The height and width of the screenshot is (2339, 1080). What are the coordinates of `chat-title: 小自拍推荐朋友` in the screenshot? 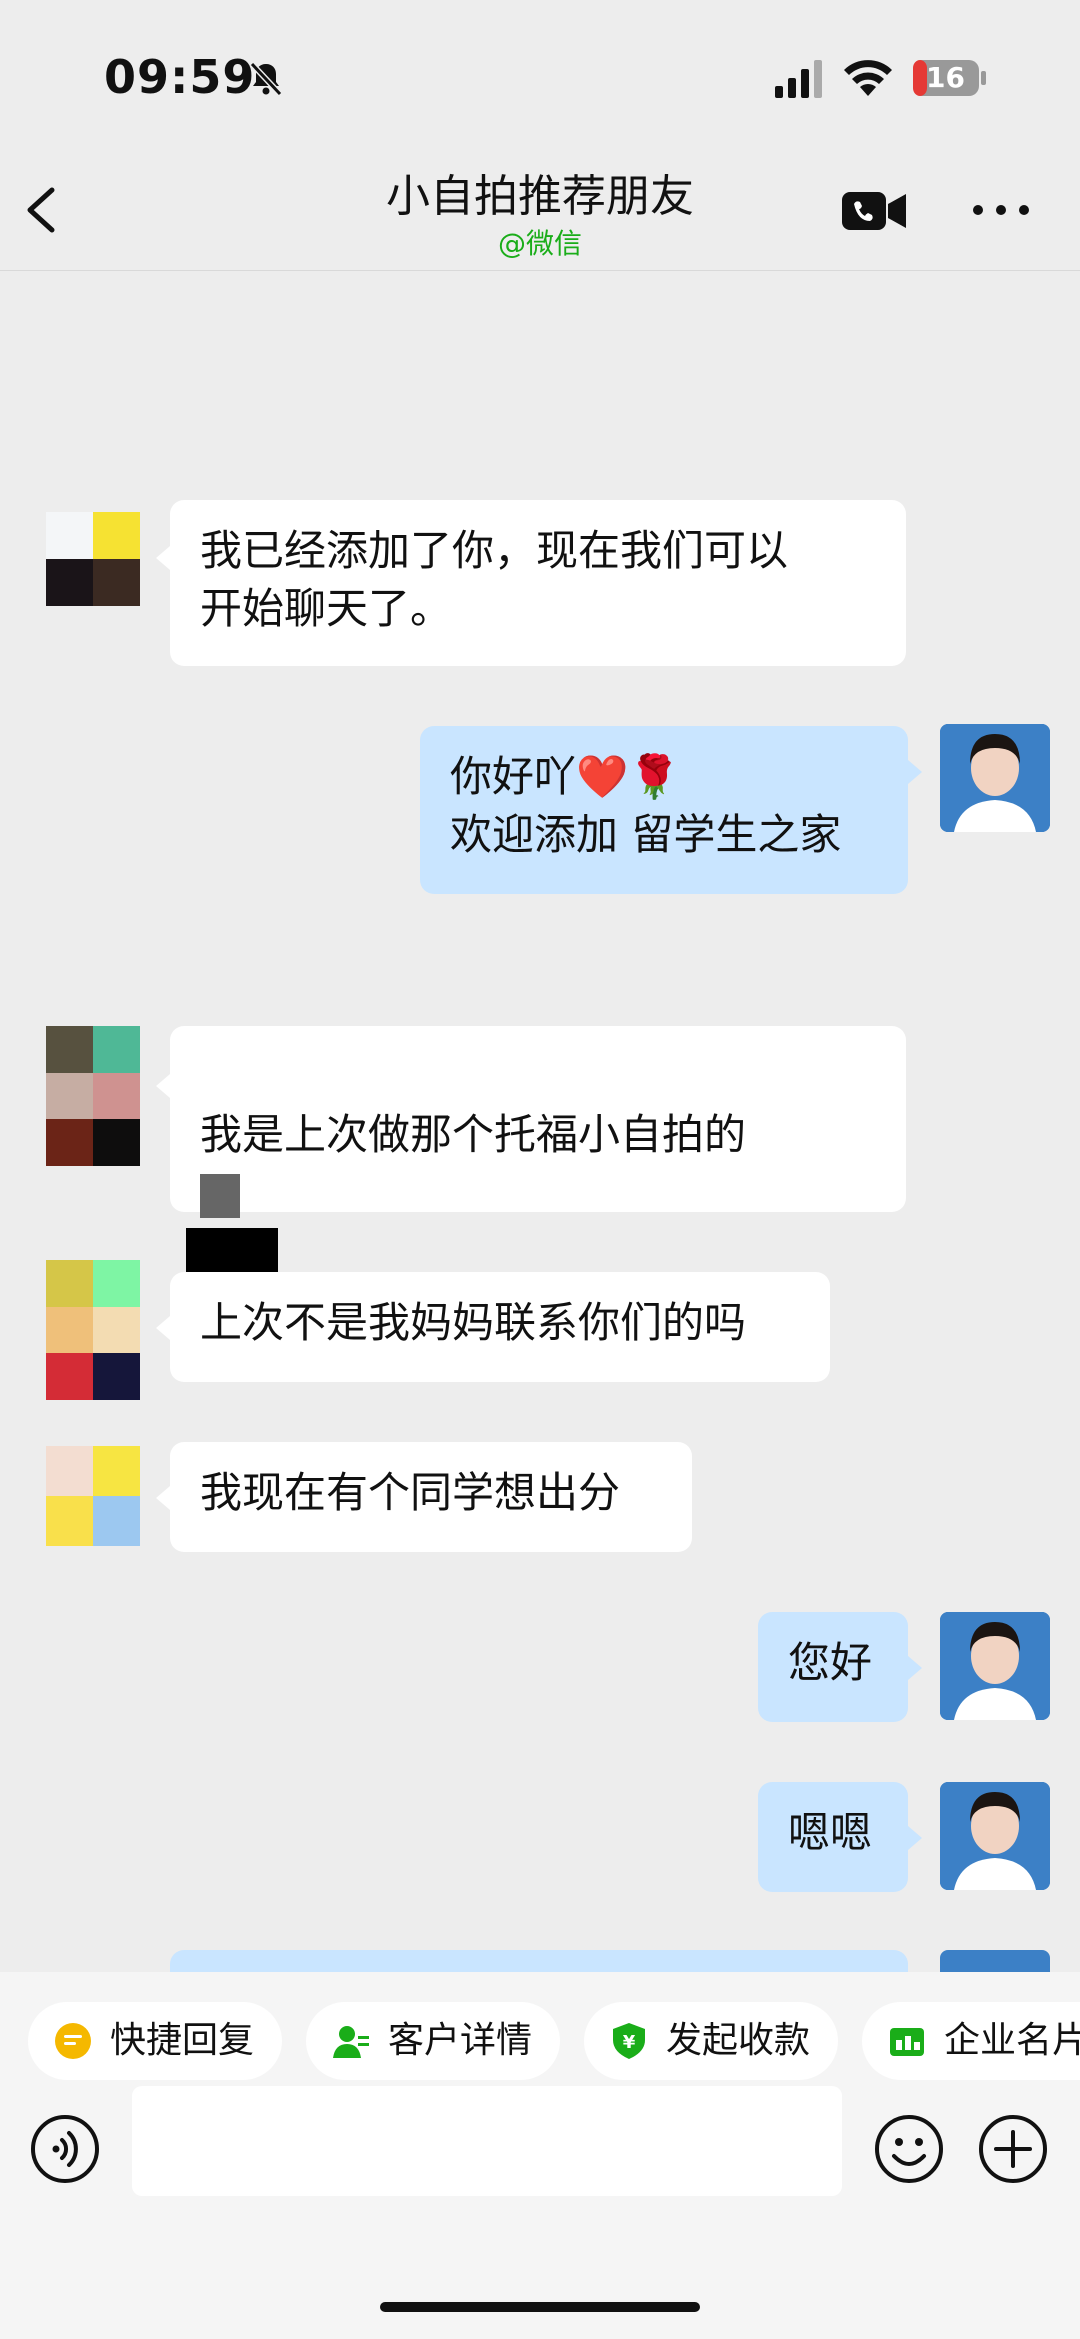 It's located at (540, 196).